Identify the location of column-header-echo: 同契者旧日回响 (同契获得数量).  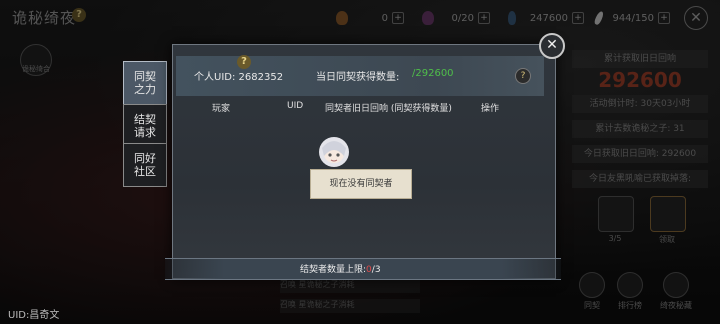
(388, 109).